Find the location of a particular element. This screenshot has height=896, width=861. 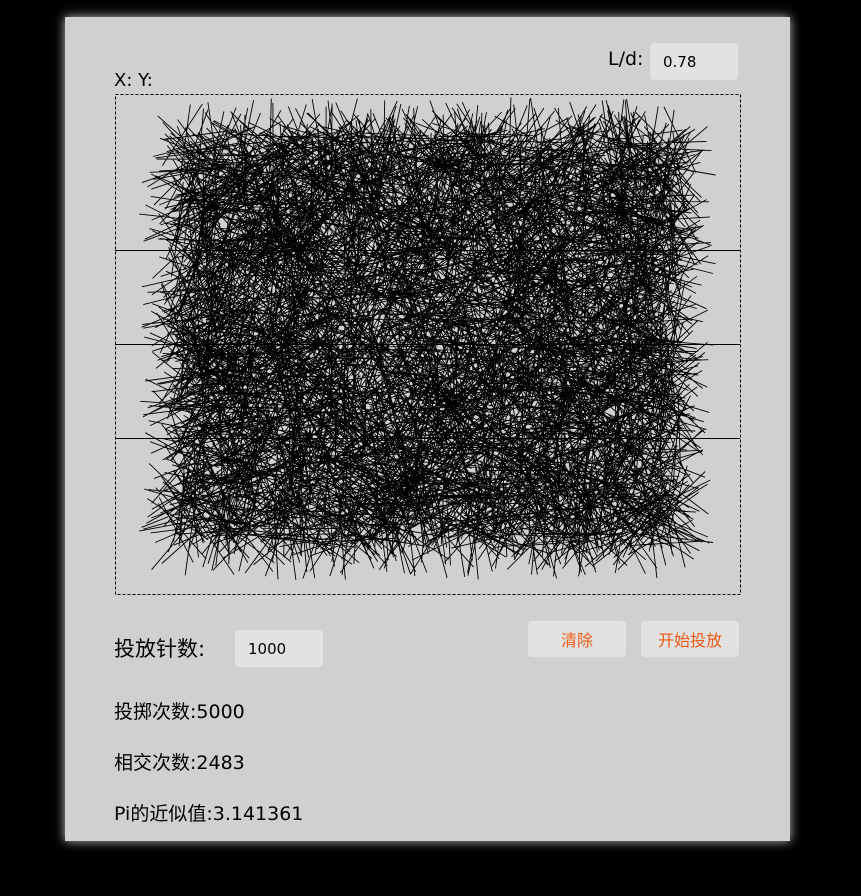

intersection-count-label: 相交次数: is located at coordinates (155, 763).